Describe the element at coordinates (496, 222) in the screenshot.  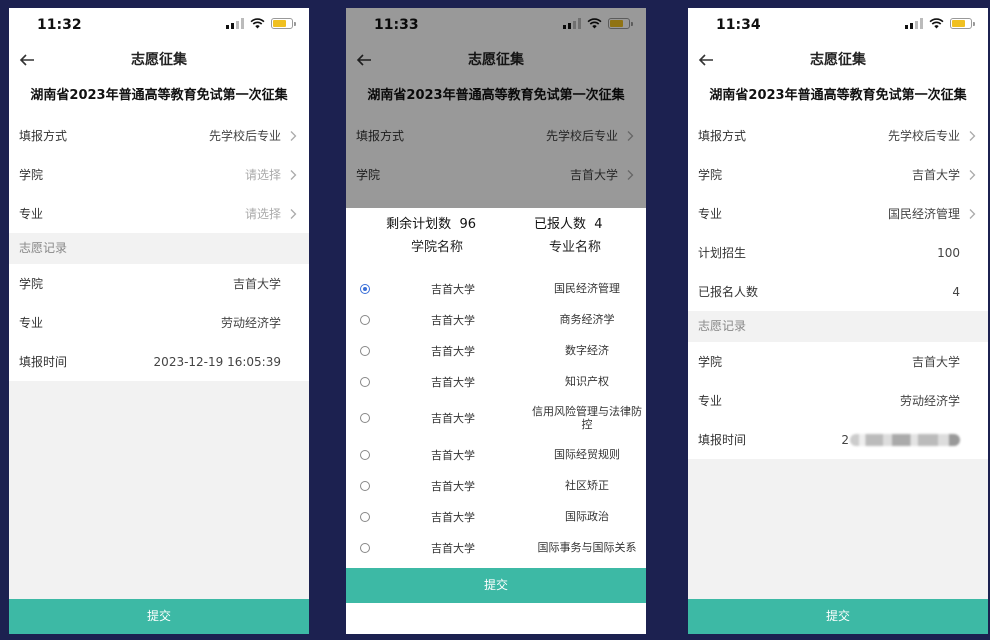
I see `plan-counts: 剩余计划数 96 已报人数 4` at that location.